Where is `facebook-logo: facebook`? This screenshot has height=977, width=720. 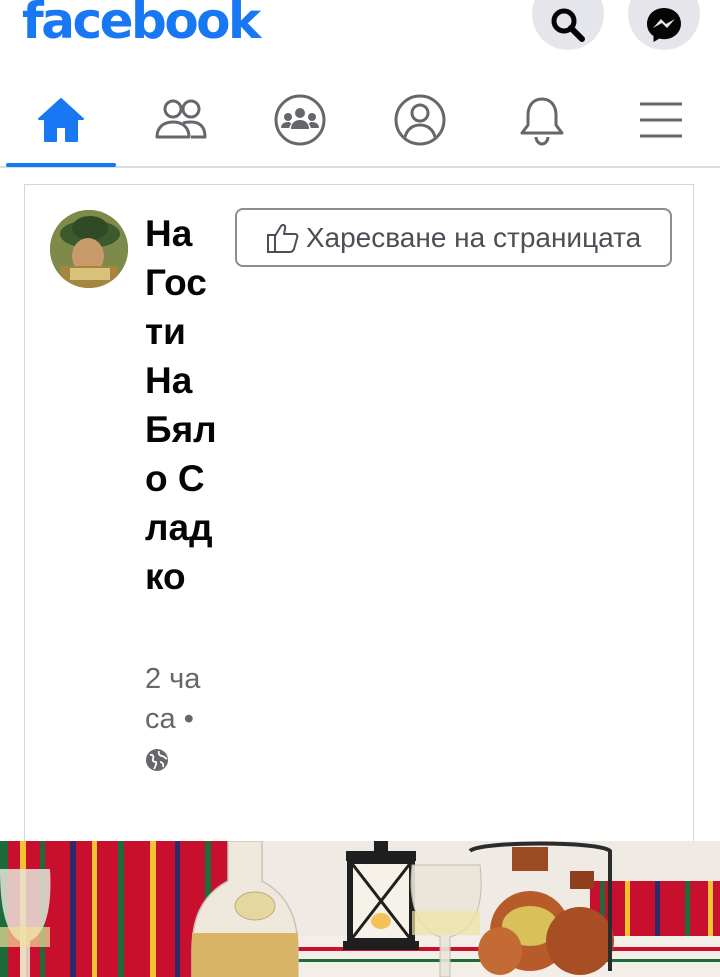 facebook-logo: facebook is located at coordinates (141, 28).